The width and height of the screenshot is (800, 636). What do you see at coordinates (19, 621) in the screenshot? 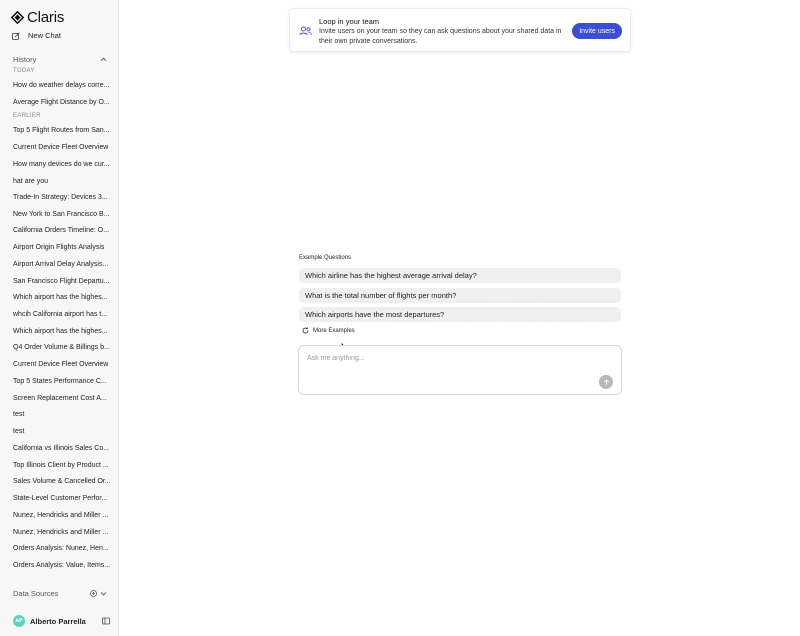
I see `avatar: AP` at bounding box center [19, 621].